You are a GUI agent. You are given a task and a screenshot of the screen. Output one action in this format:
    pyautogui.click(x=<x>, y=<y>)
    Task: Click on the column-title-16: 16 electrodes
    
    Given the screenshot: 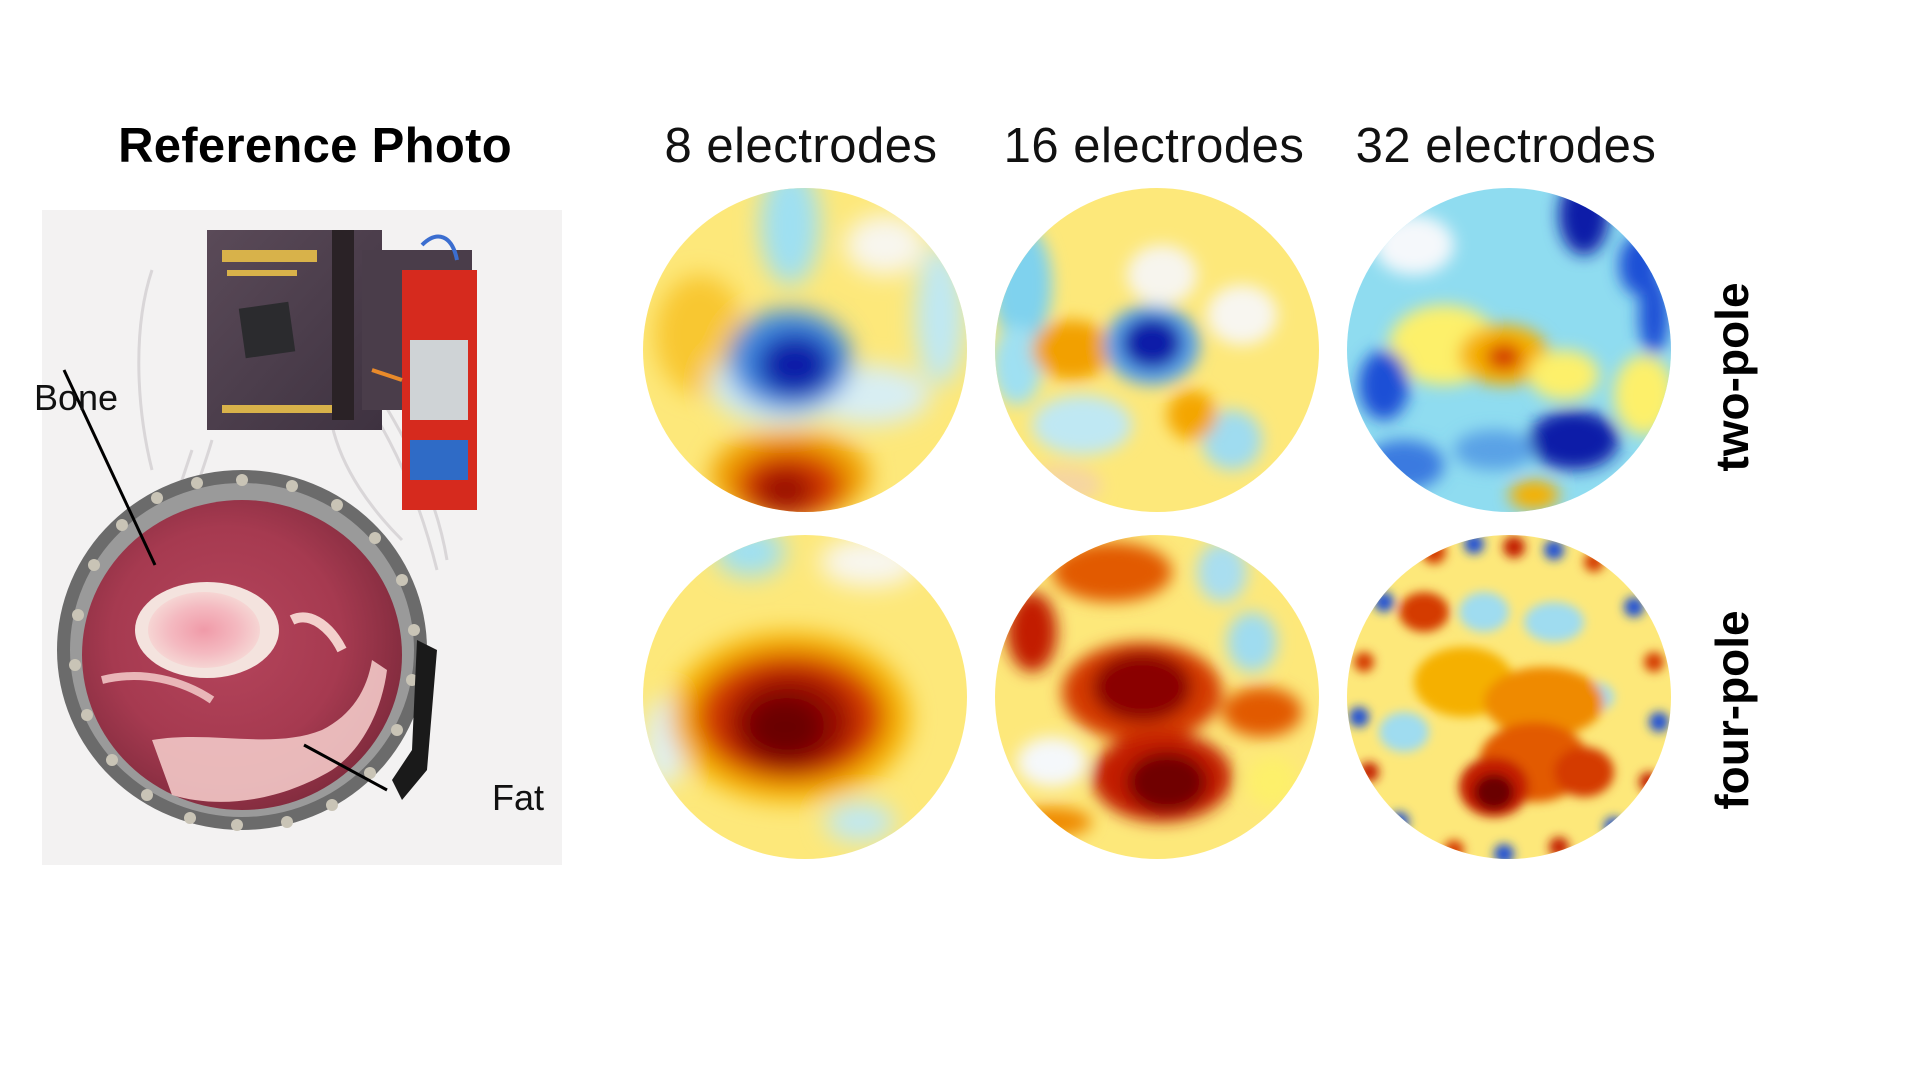 What is the action you would take?
    pyautogui.click(x=1154, y=146)
    